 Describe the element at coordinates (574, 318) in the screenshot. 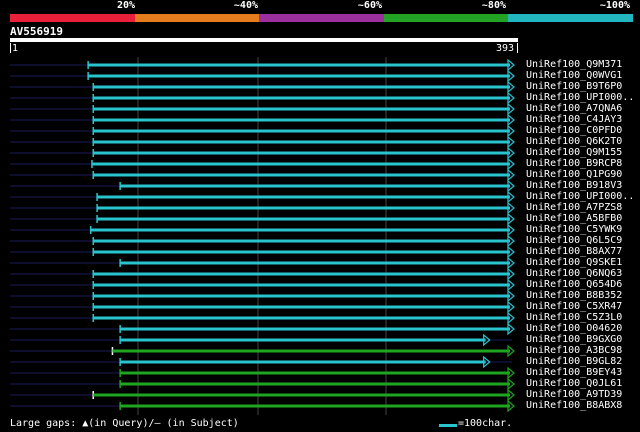

I see `hit-label: UniRef100_C5Z3L0` at that location.